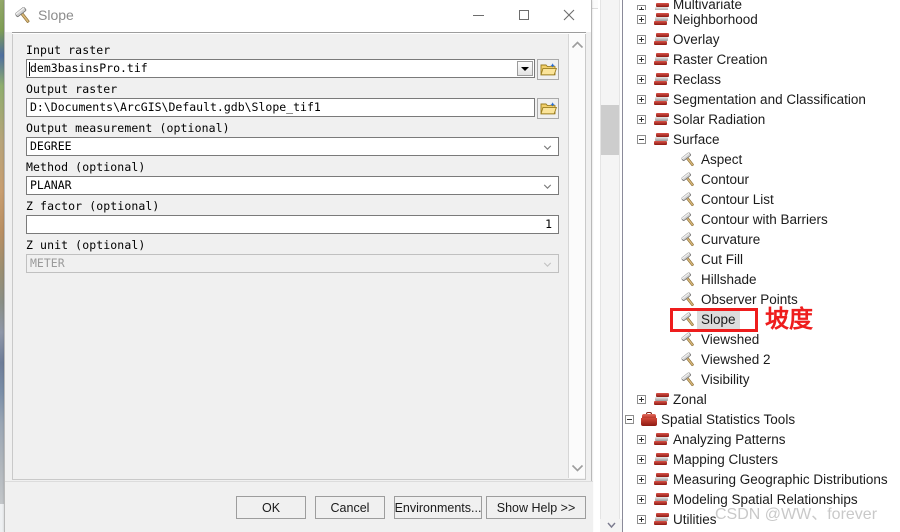 The height and width of the screenshot is (532, 900). Describe the element at coordinates (611, 525) in the screenshot. I see `background-scrollbar-down-arrow` at that location.